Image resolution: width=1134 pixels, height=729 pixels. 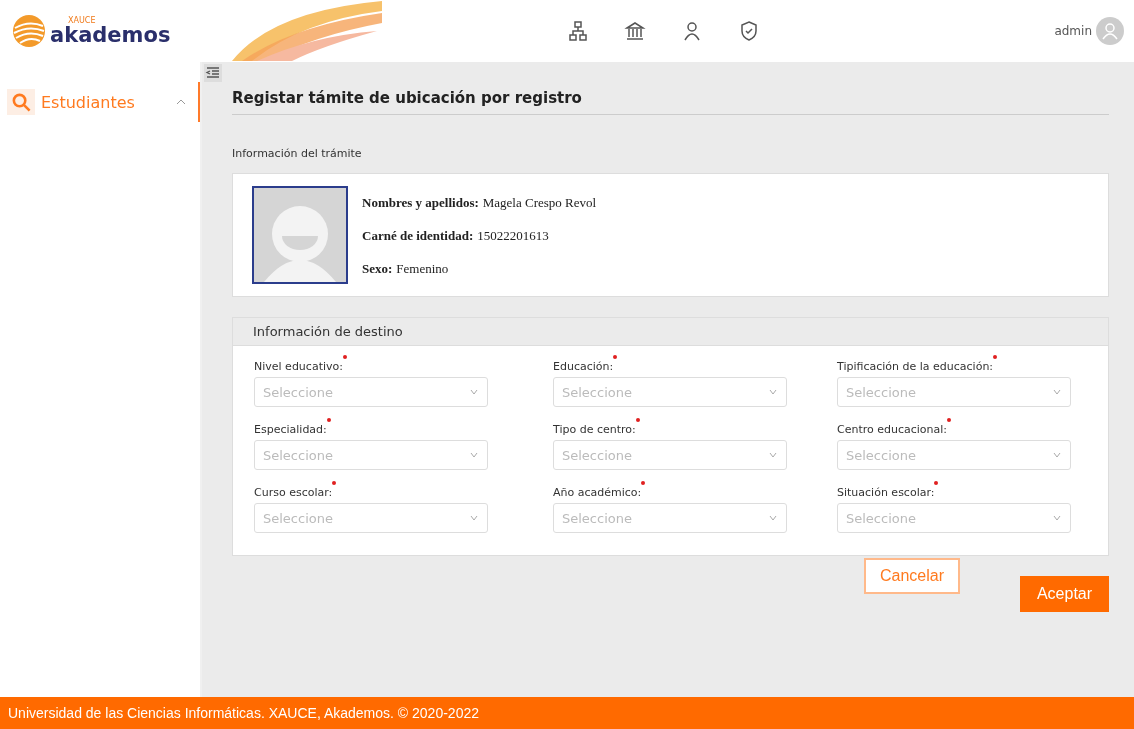 What do you see at coordinates (297, 153) in the screenshot?
I see `section-label: Información del trámite` at bounding box center [297, 153].